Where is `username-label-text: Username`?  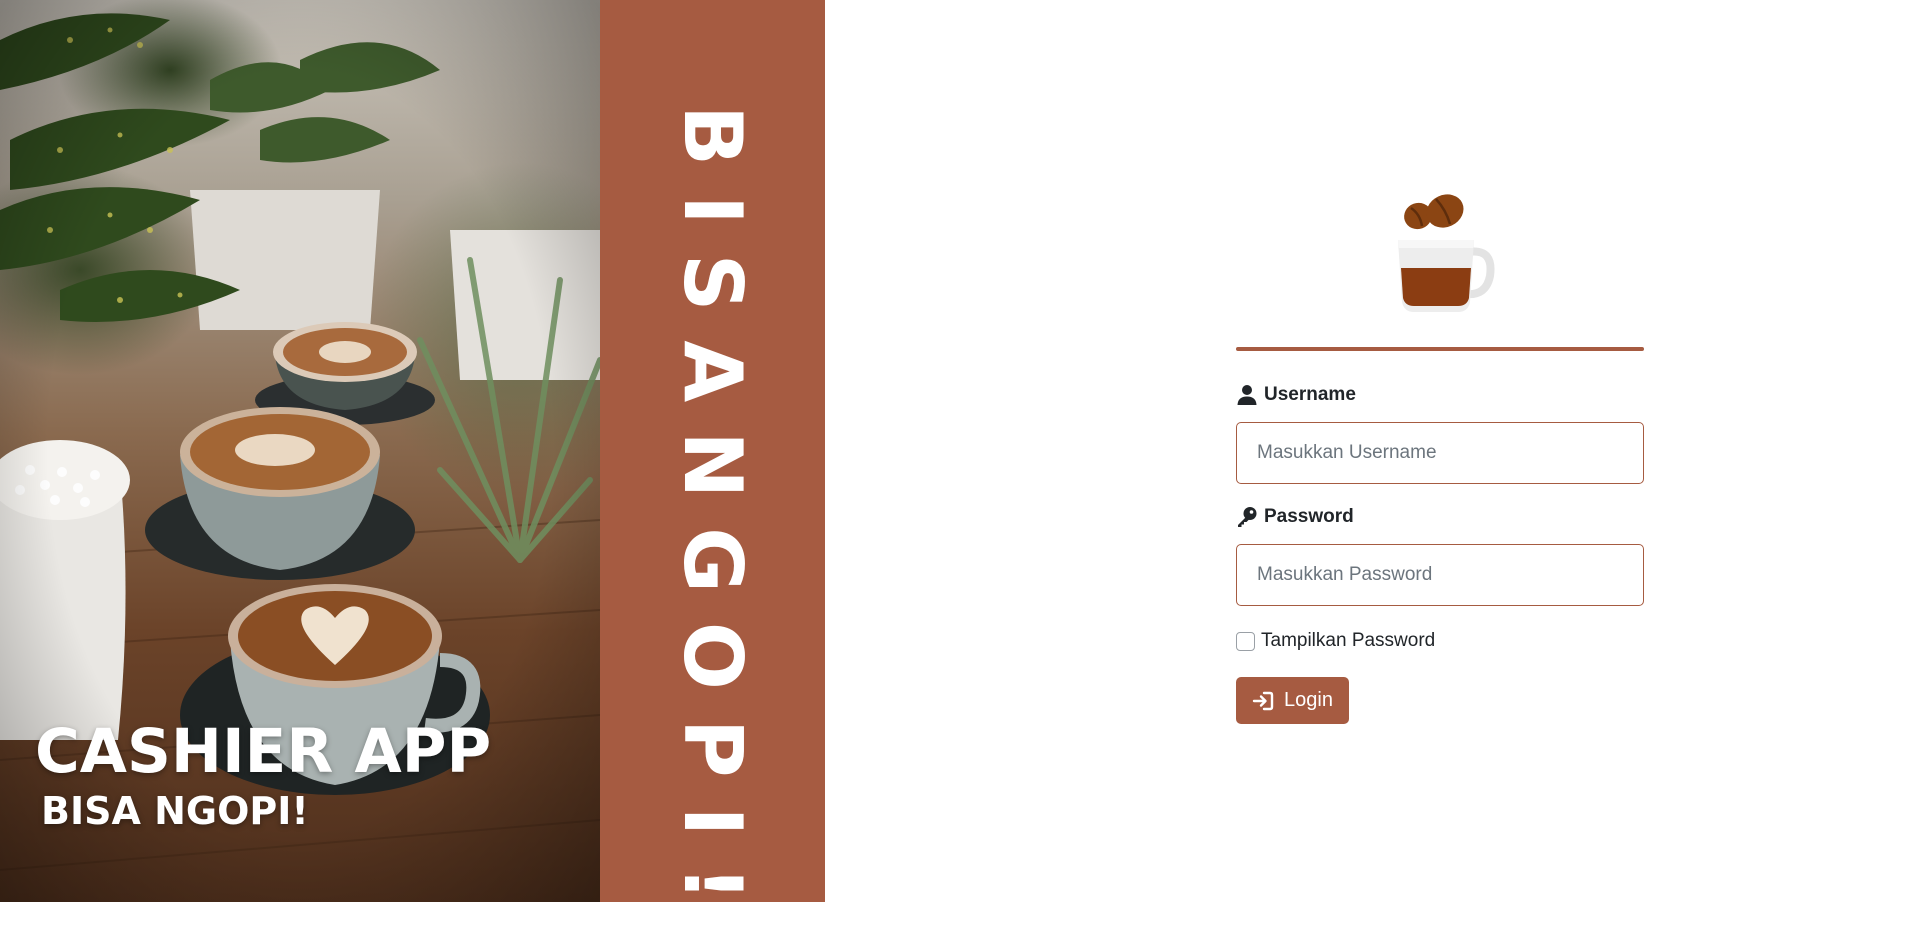 username-label-text: Username is located at coordinates (1310, 394).